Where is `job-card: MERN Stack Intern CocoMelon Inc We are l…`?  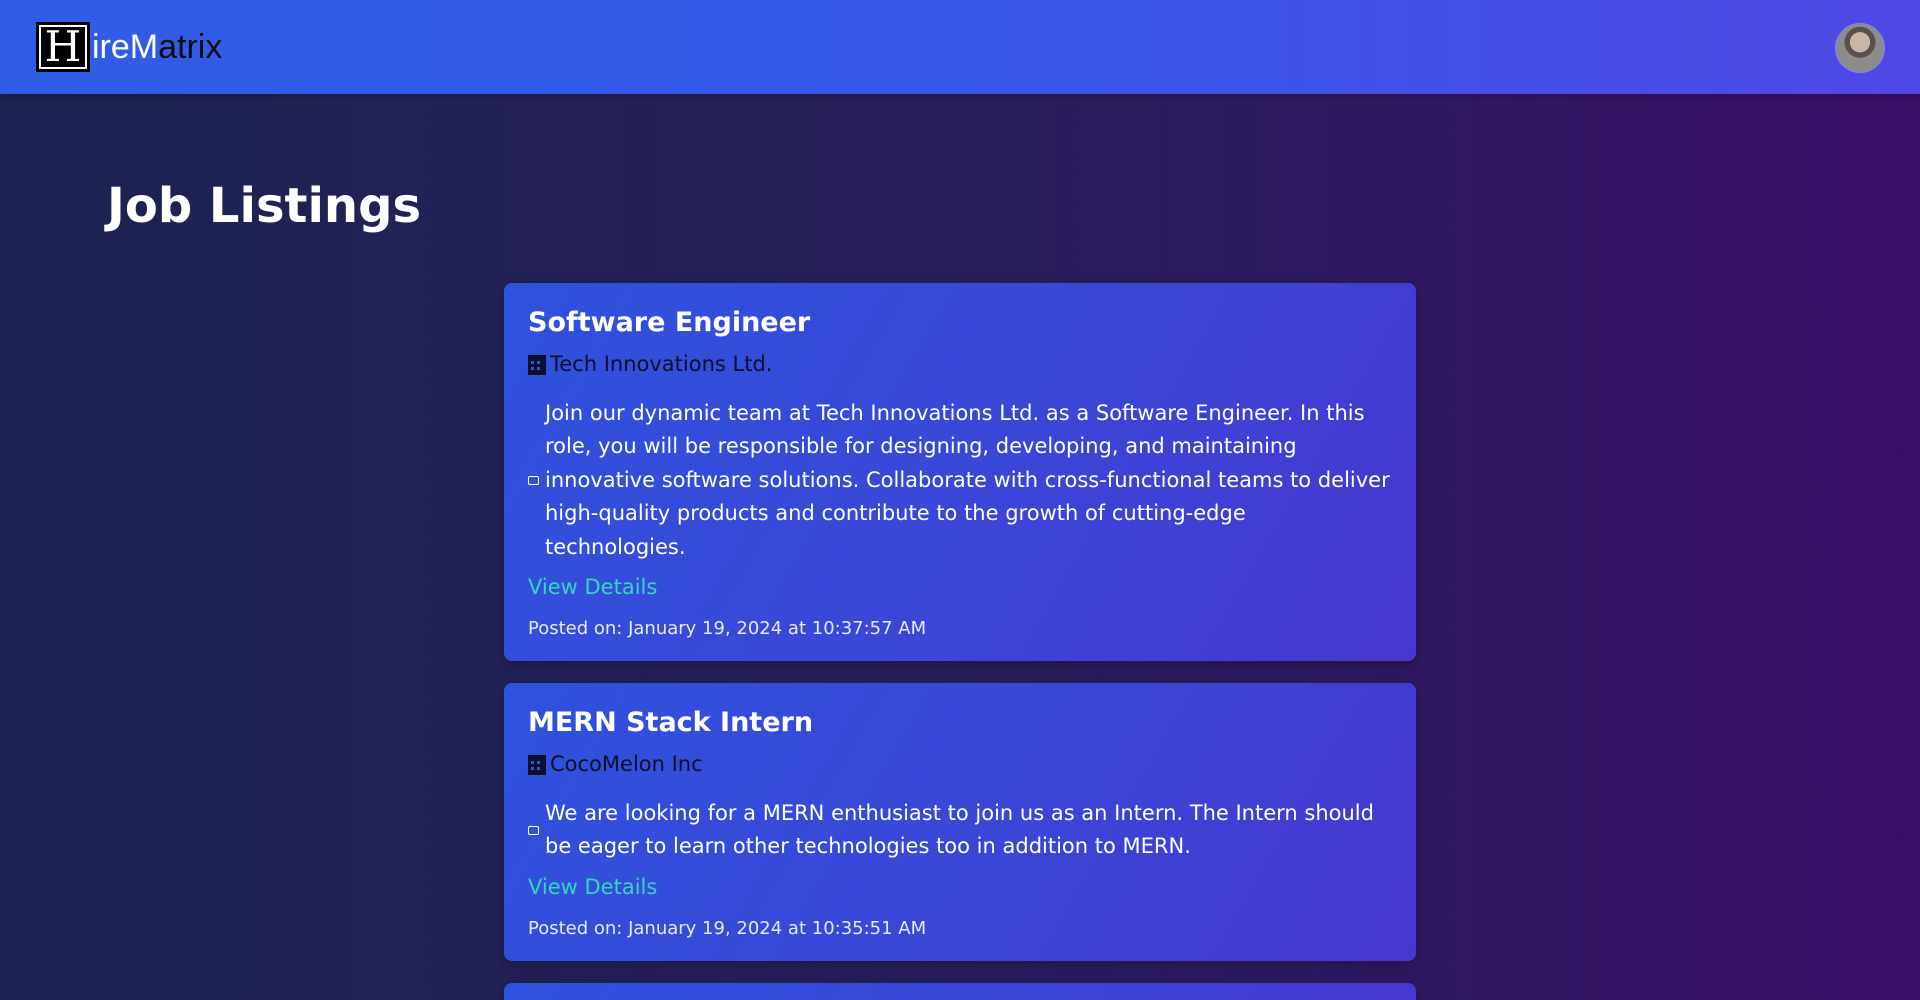
job-card: MERN Stack Intern CocoMelon Inc We are l… is located at coordinates (960, 822).